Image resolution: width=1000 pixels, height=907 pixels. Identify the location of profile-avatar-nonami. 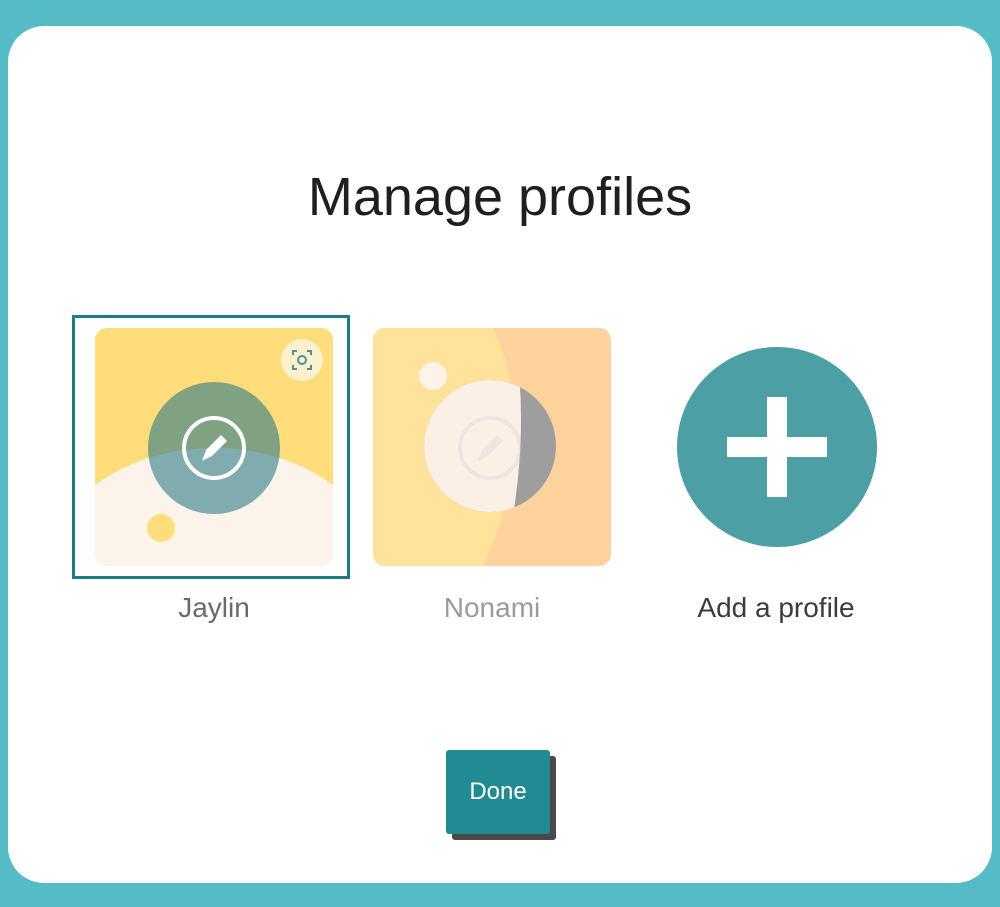
(492, 447).